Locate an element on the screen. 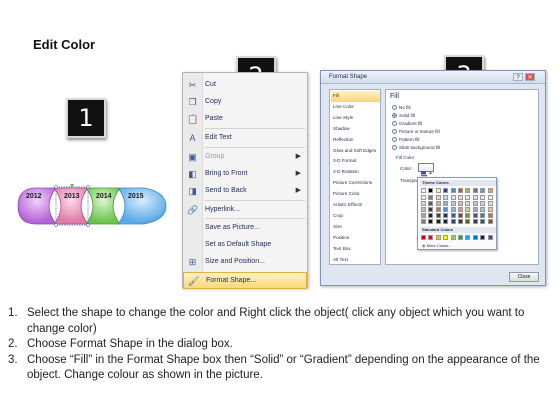  nav-item-text-box: Text Box is located at coordinates (355, 249).